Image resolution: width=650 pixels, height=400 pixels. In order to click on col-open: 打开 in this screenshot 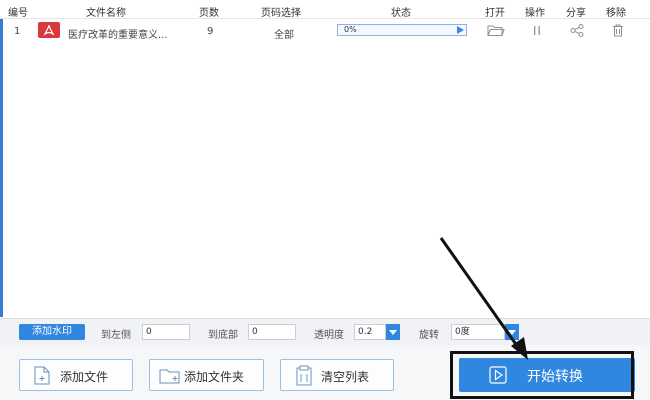, I will do `click(495, 13)`.